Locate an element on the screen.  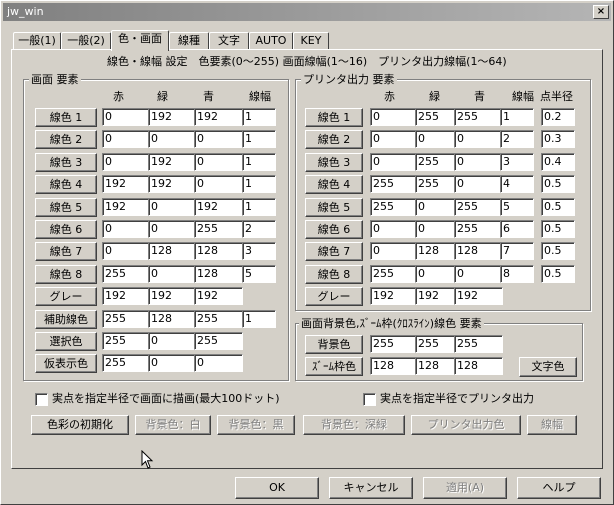
printer-color-button: 線色 4 is located at coordinates (334, 185).